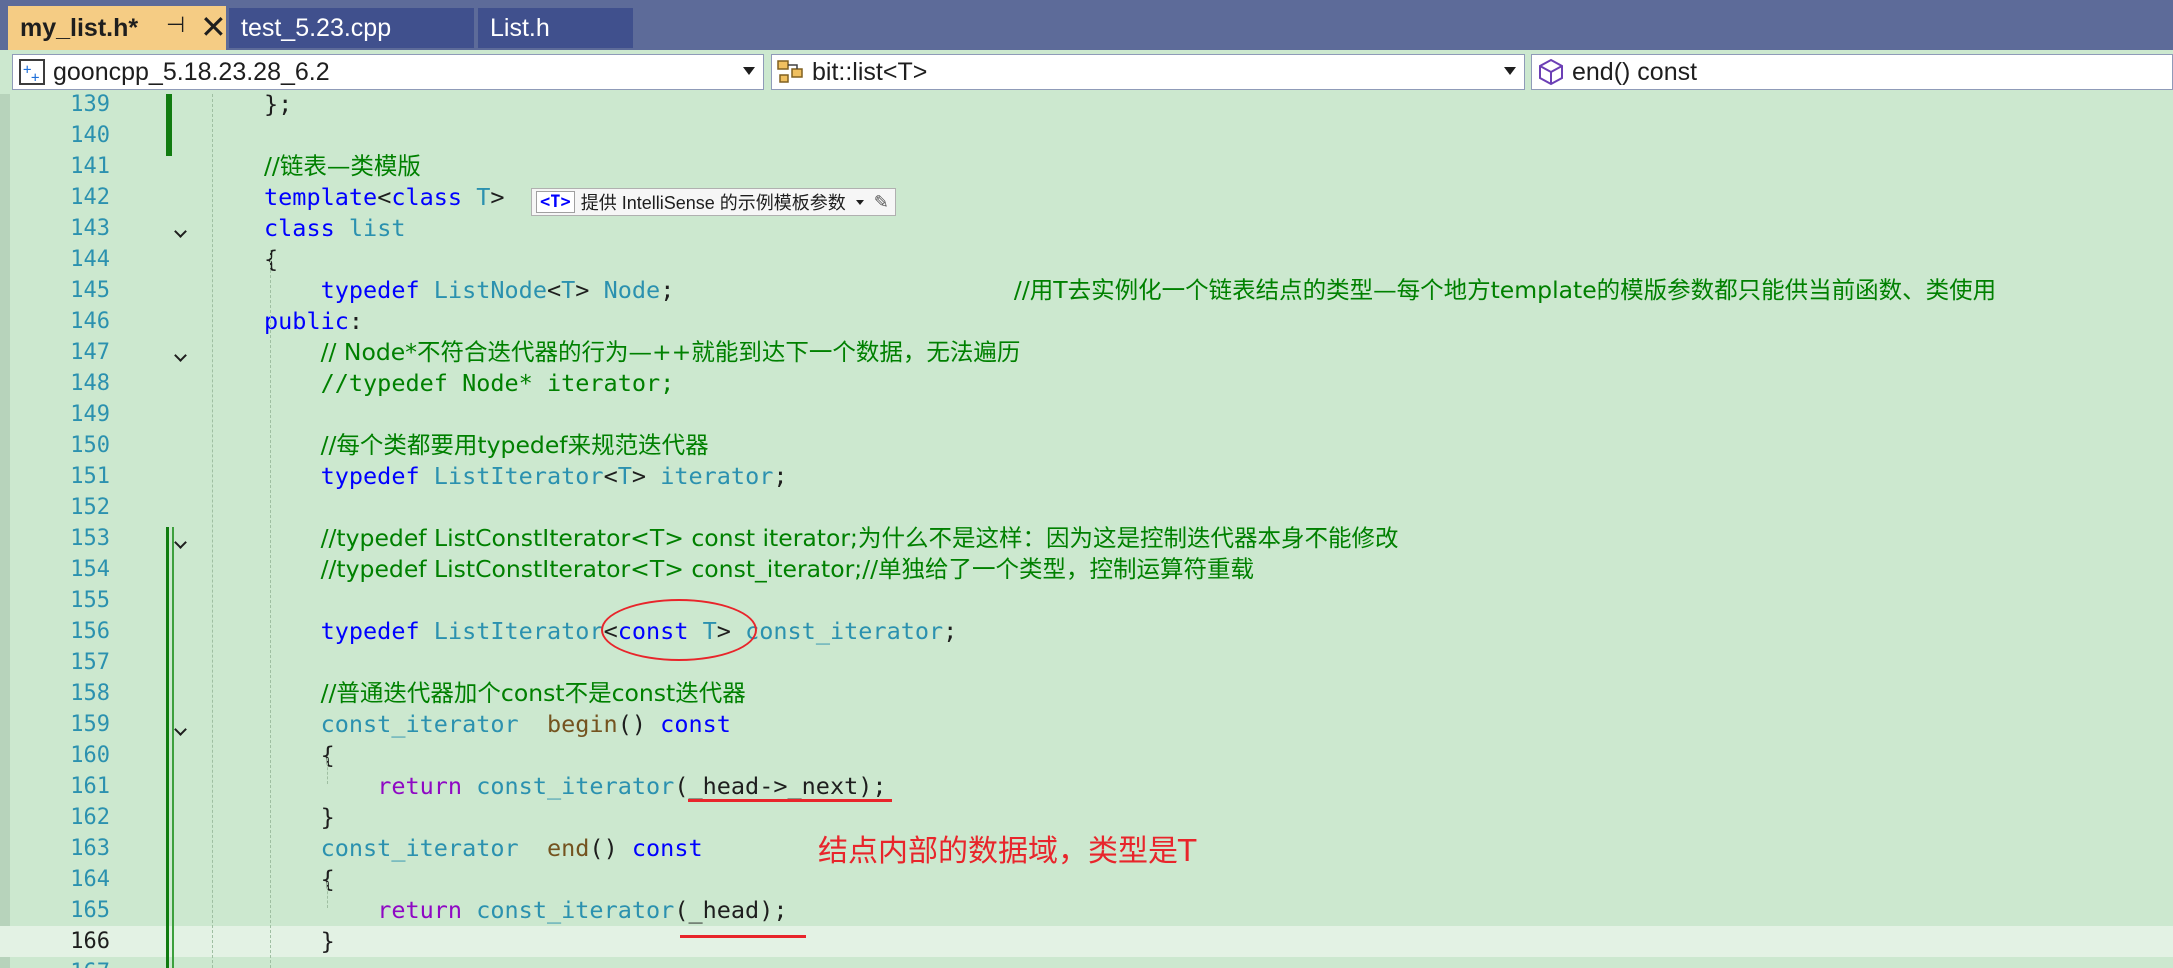 Image resolution: width=2173 pixels, height=968 pixels. I want to click on tab-list-h: List.h, so click(555, 28).